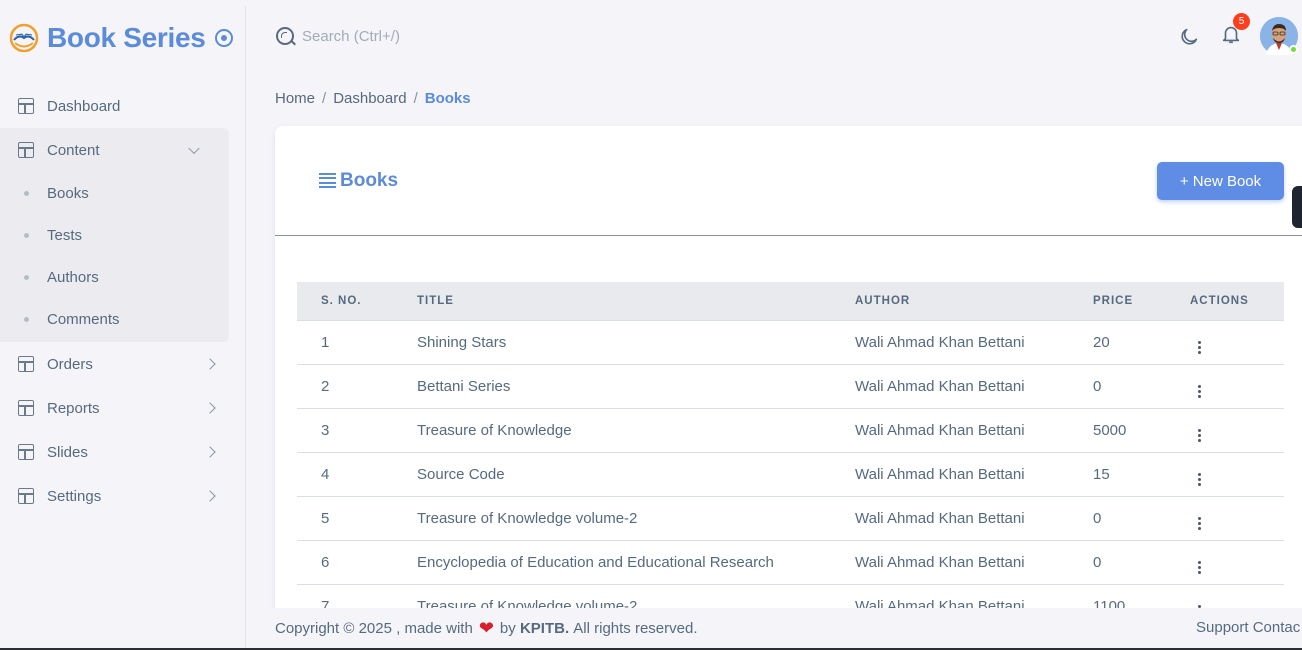 This screenshot has height=650, width=1302. I want to click on sidebar-item-dashboard: Dashboard, so click(122, 106).